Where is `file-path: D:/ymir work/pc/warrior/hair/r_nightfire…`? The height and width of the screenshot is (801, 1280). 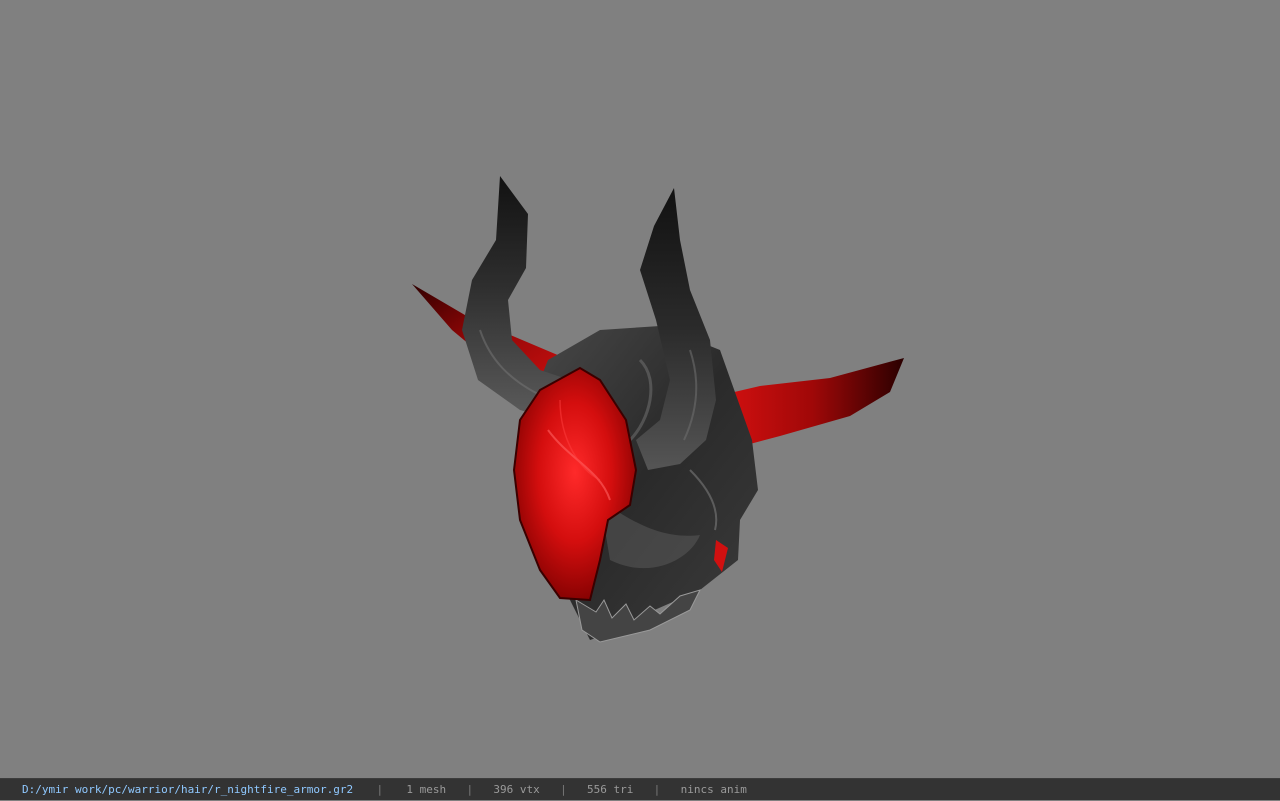 file-path: D:/ymir work/pc/warrior/hair/r_nightfire… is located at coordinates (188, 789).